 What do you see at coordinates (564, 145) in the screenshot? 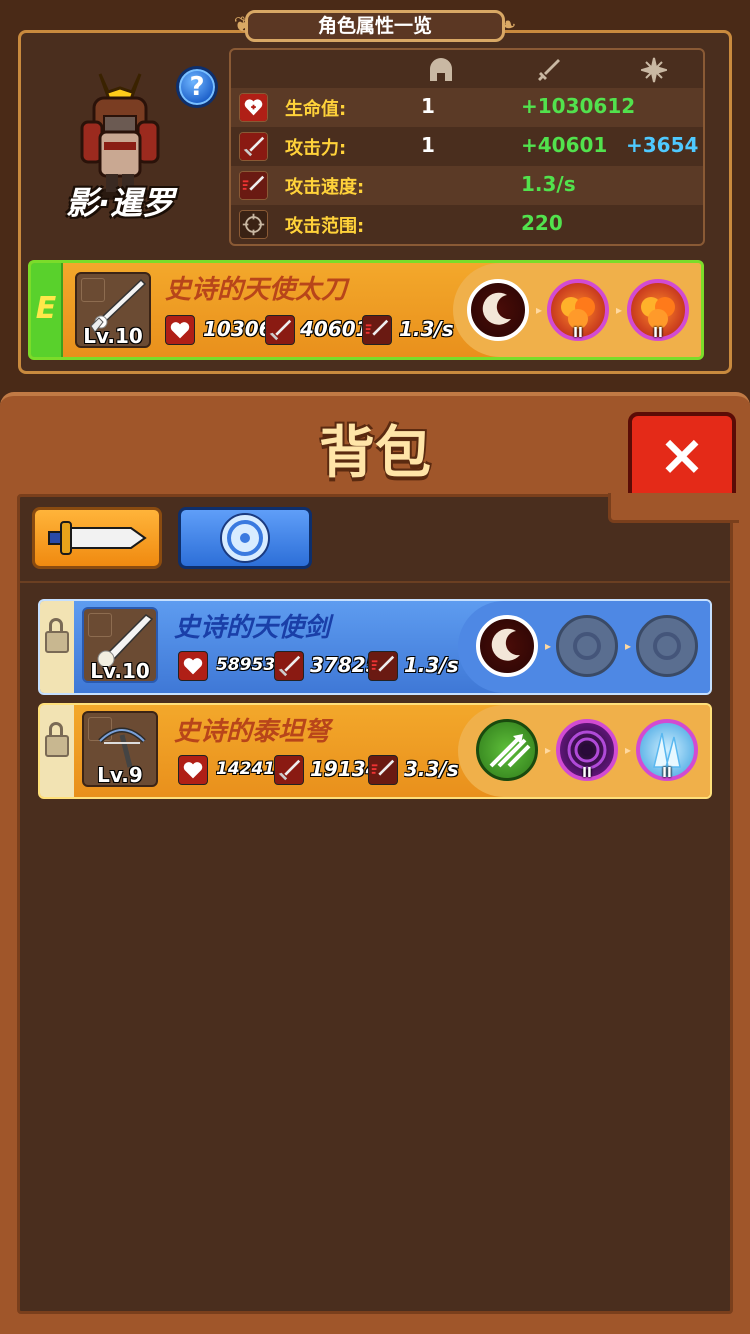
I see `stat-equip-value: +40601` at bounding box center [564, 145].